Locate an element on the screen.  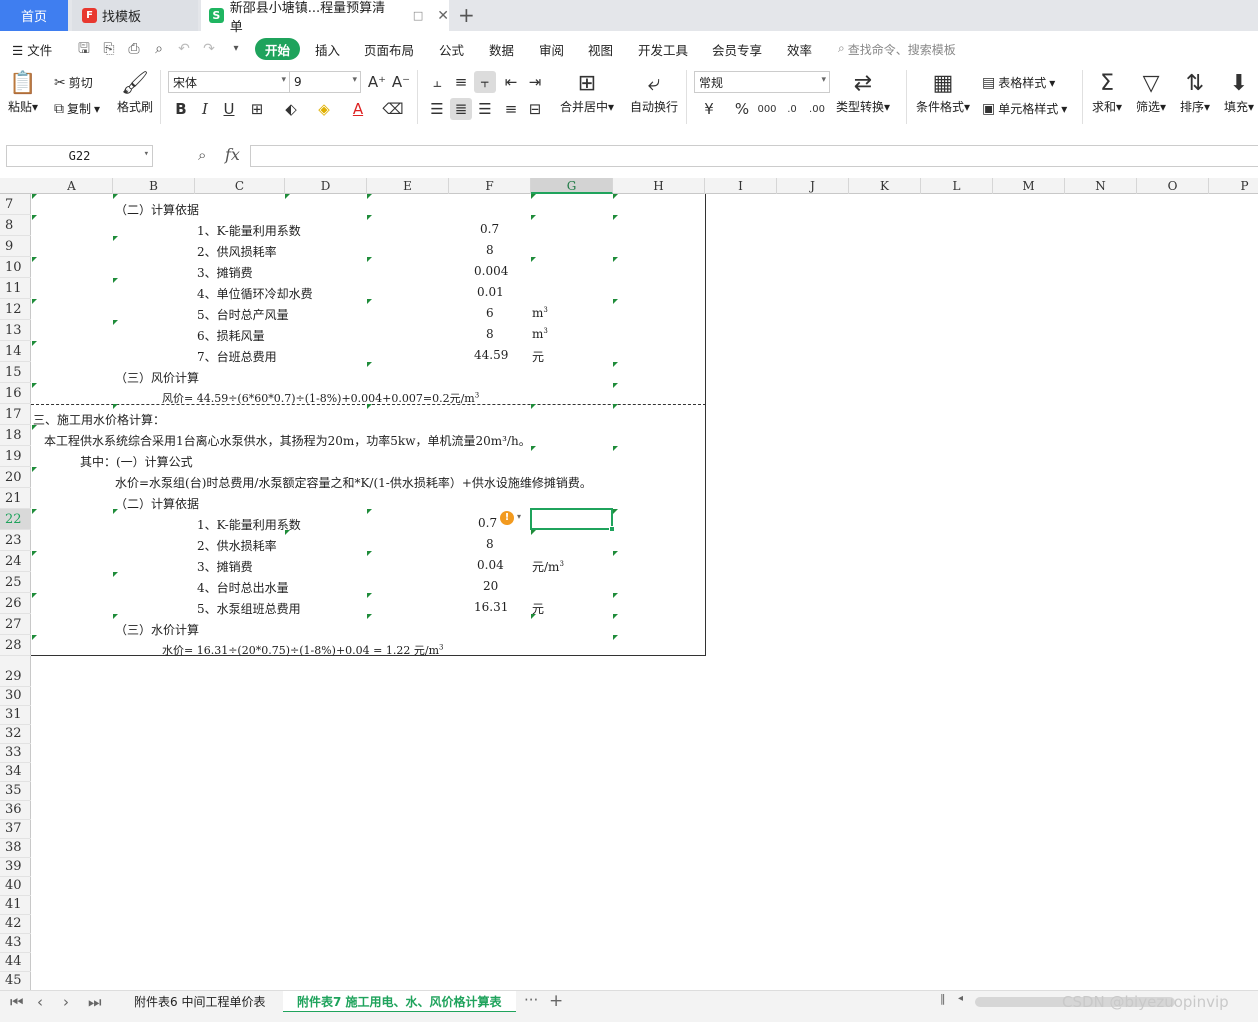
row-header: 43 is located at coordinates (15, 942).